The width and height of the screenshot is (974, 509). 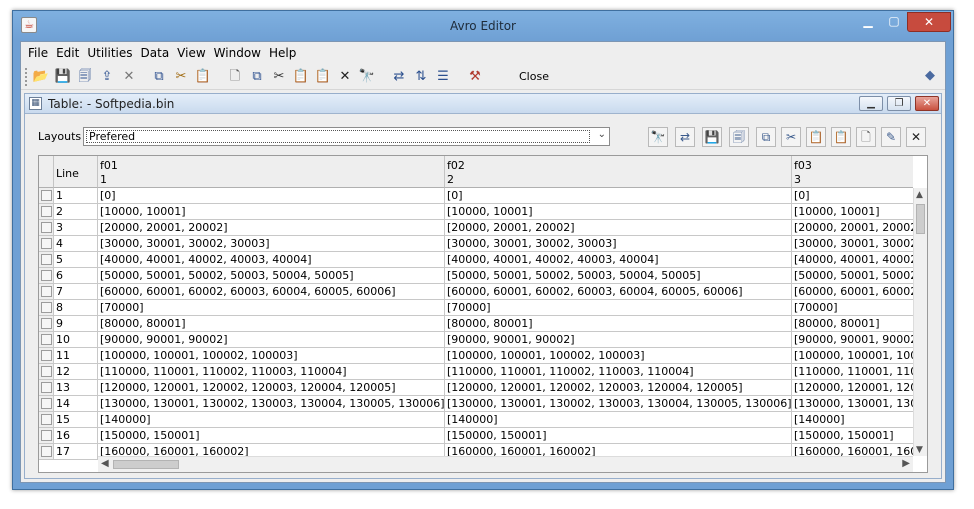 What do you see at coordinates (852, 340) in the screenshot?
I see `f03-cell: [90000, 90001, 90002]` at bounding box center [852, 340].